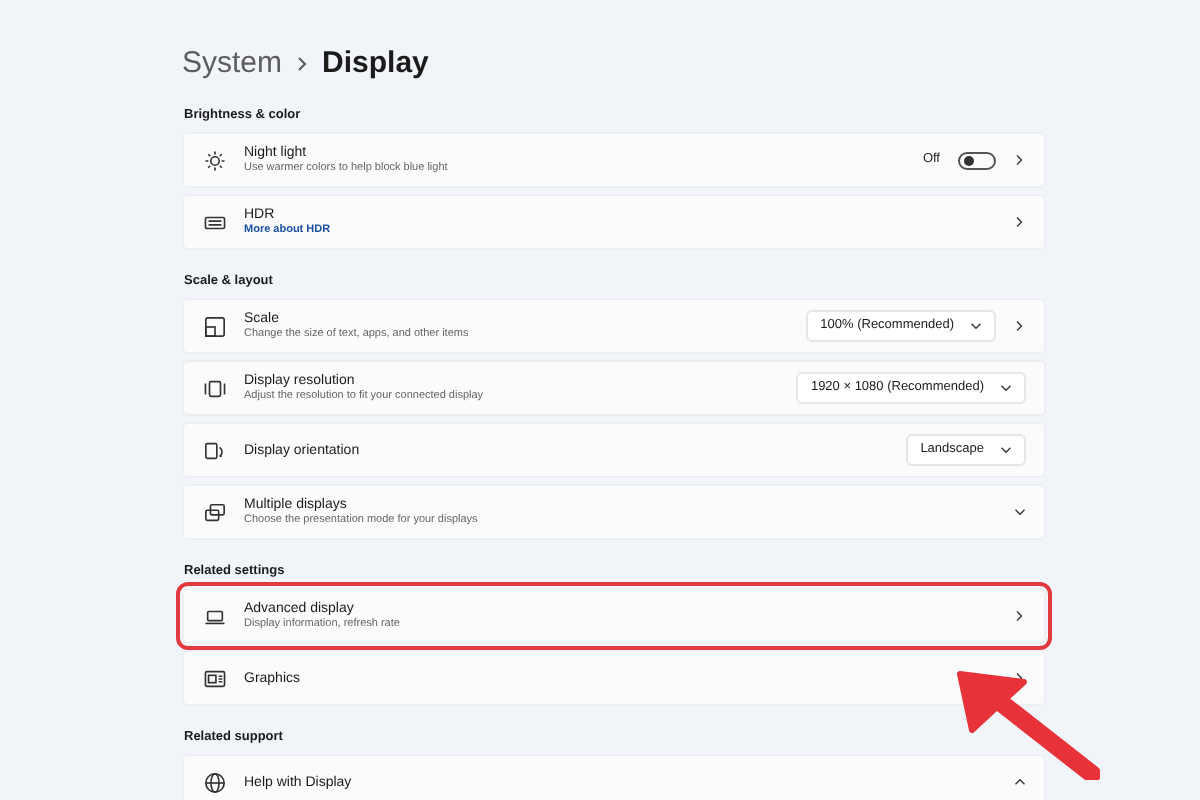 This screenshot has height=800, width=1200. What do you see at coordinates (215, 450) in the screenshot?
I see `rotate-icon` at bounding box center [215, 450].